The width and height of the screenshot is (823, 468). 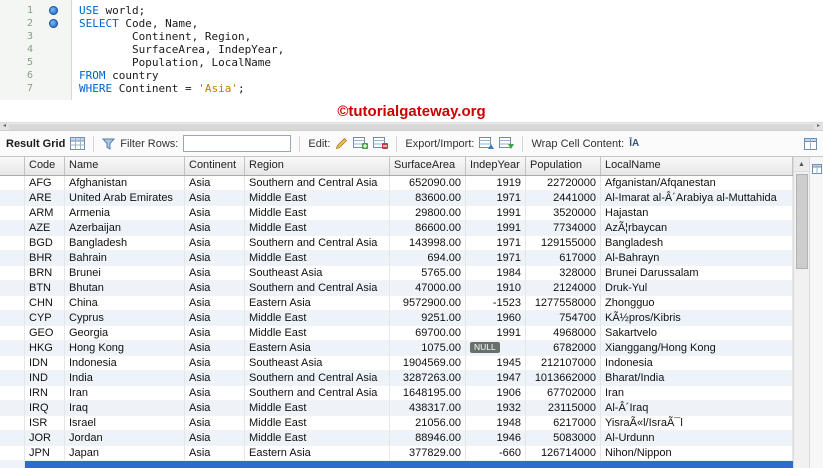 What do you see at coordinates (496, 453) in the screenshot?
I see `grid-cell: -660` at bounding box center [496, 453].